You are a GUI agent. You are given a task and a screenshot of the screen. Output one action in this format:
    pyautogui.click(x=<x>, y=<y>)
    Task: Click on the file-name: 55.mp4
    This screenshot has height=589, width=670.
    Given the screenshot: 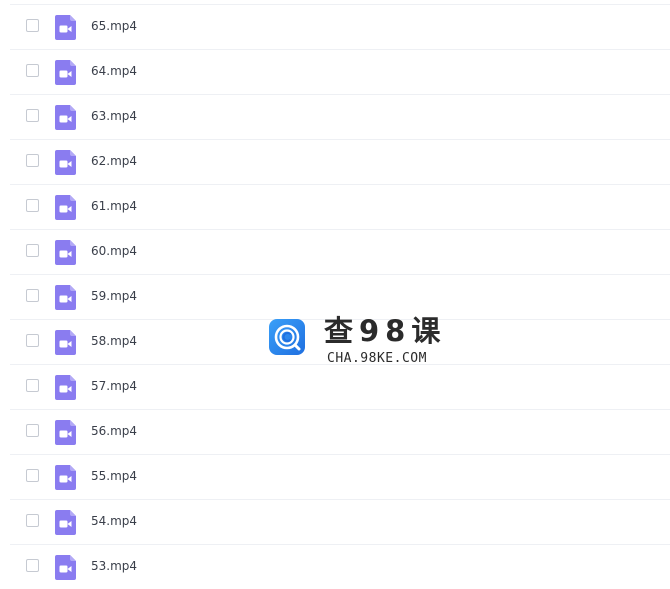 What is the action you would take?
    pyautogui.click(x=114, y=476)
    